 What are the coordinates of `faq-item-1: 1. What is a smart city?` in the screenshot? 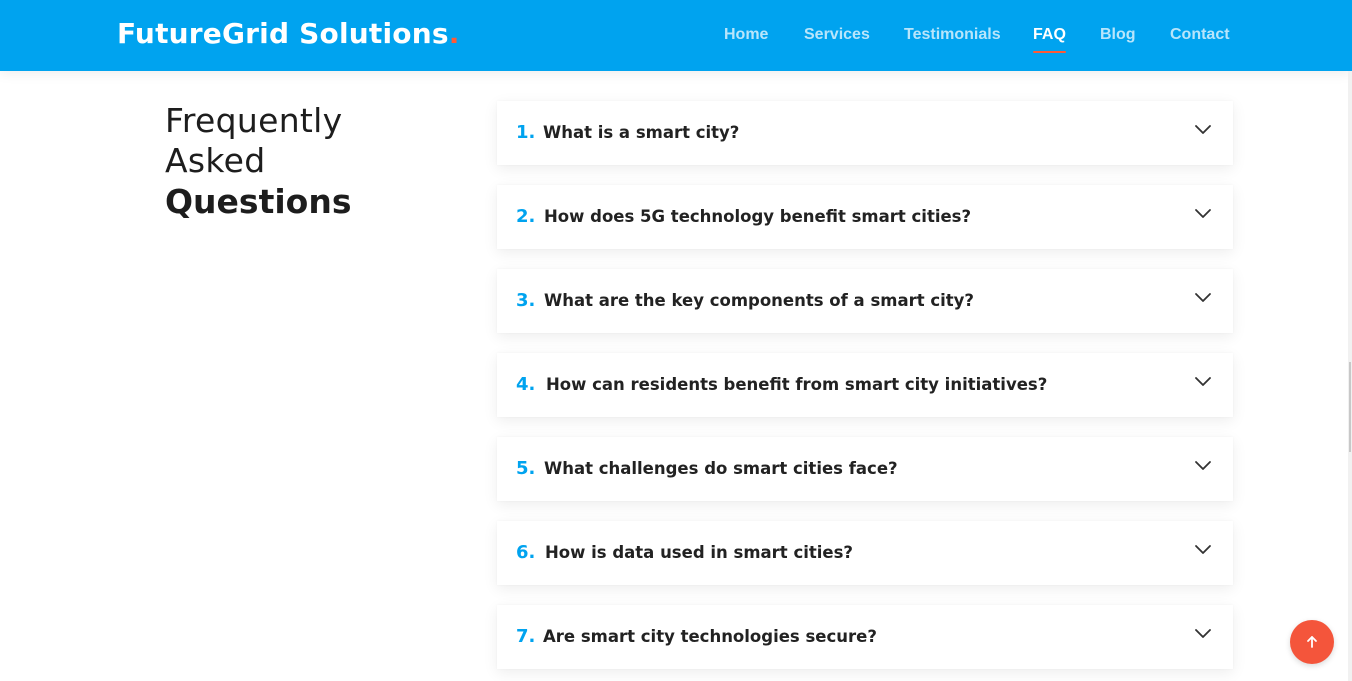 It's located at (865, 133).